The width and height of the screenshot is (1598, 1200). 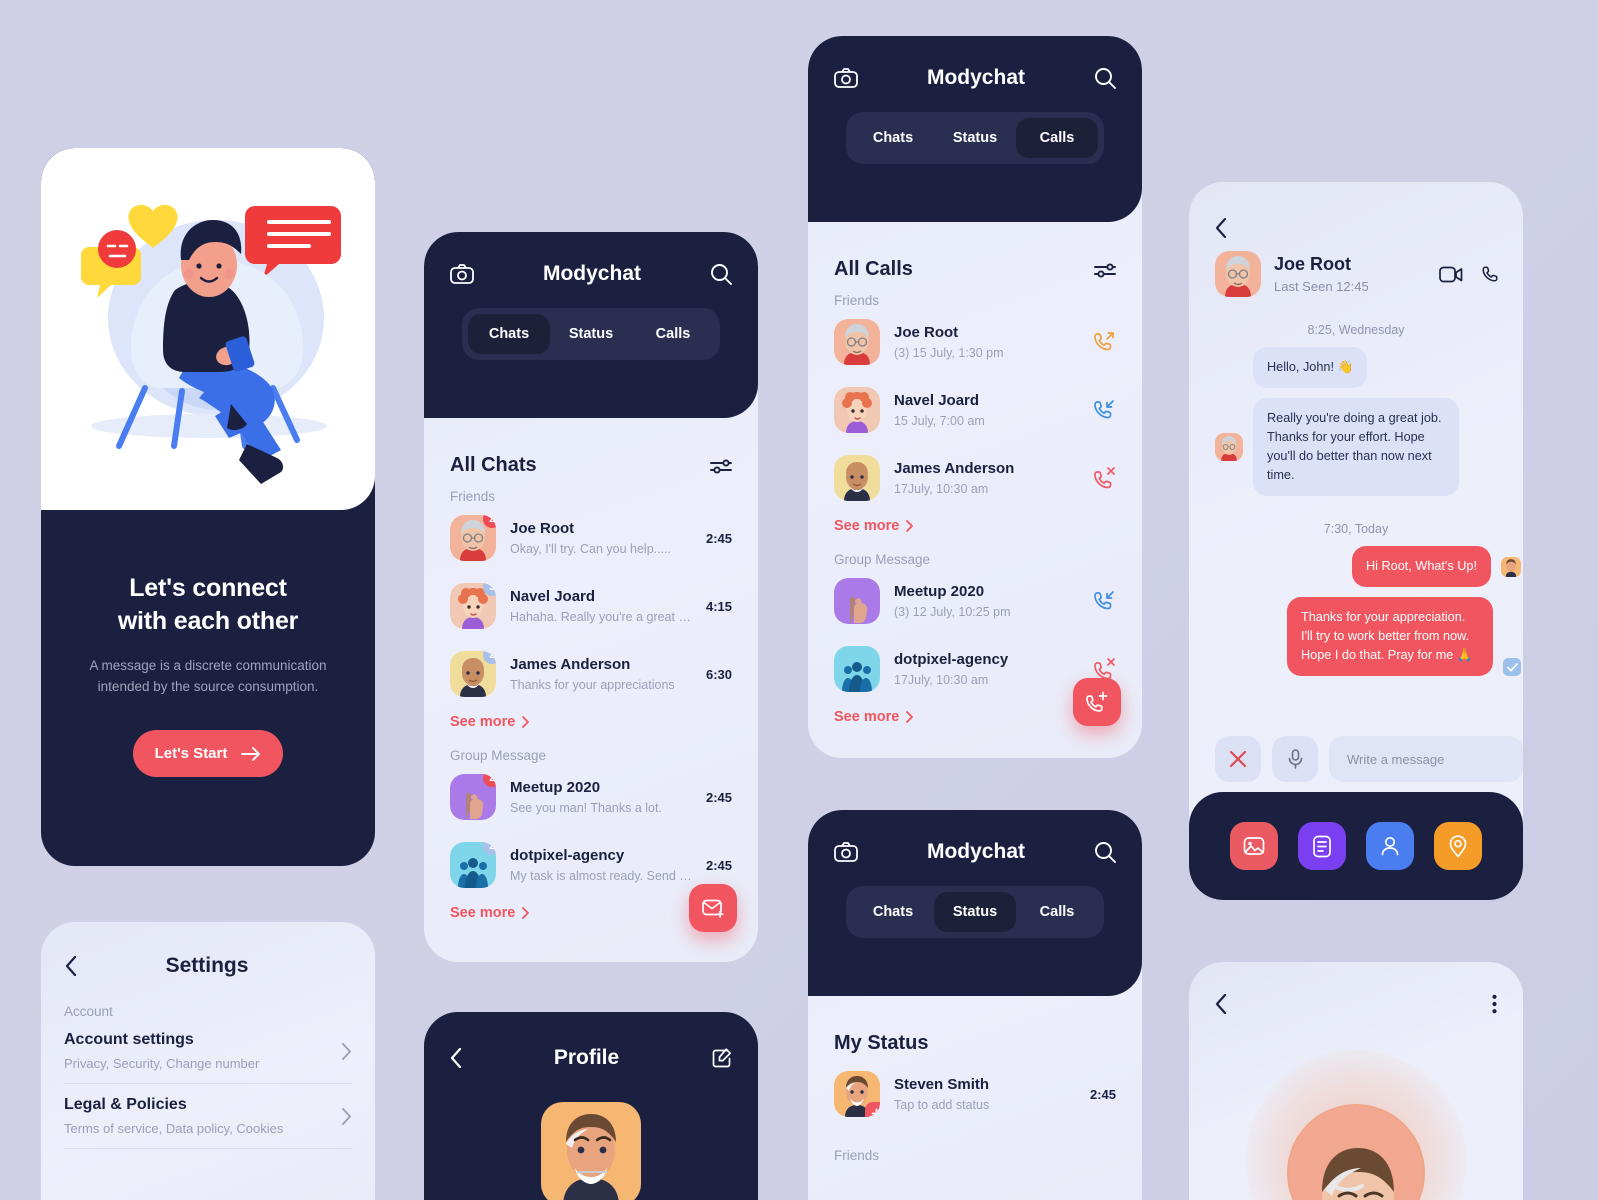 I want to click on onboarding-illustration, so click(x=208, y=329).